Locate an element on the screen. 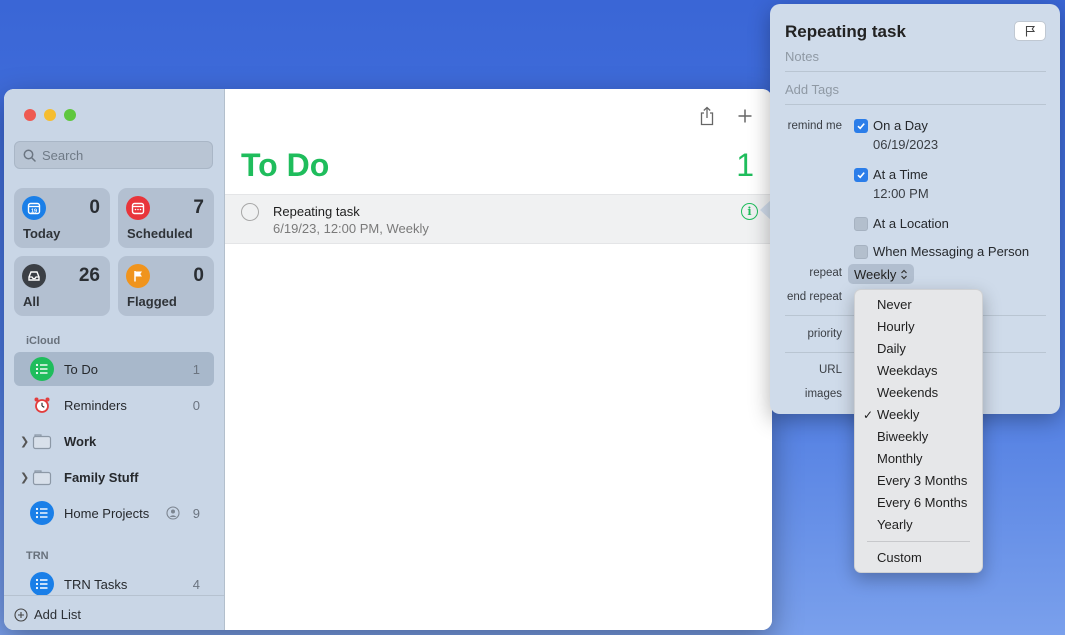  repeat-option-weekends: Weekends is located at coordinates (918, 393).